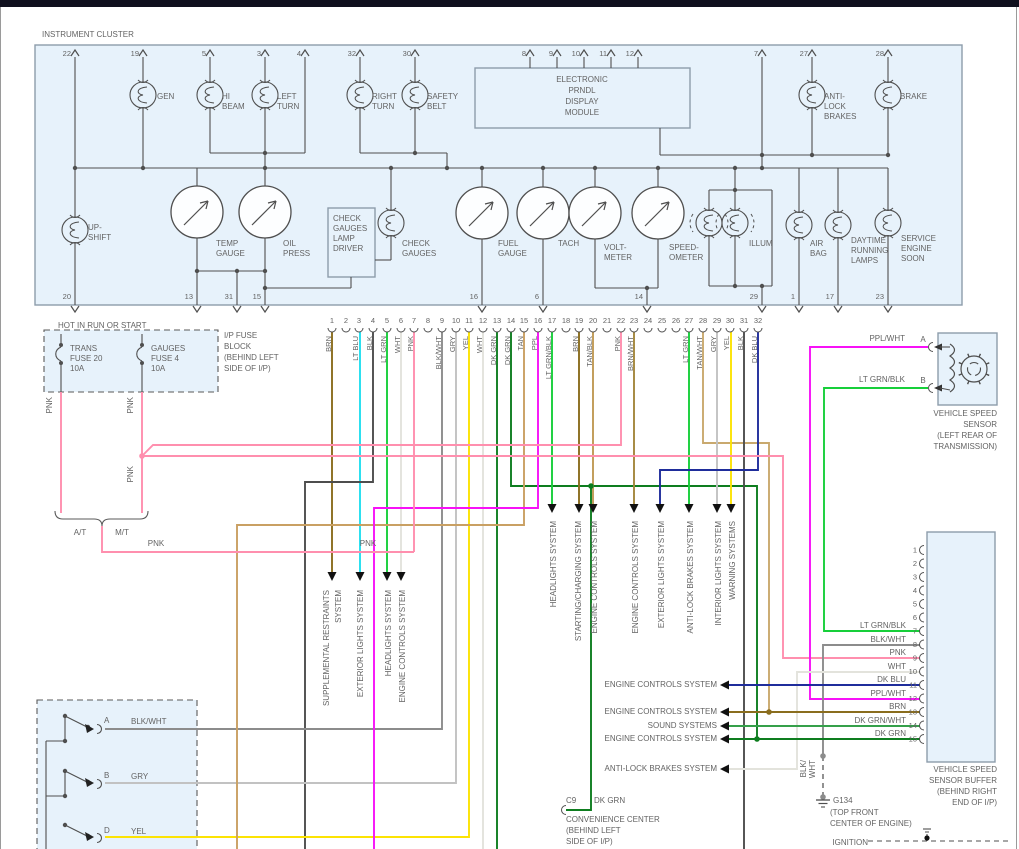 The width and height of the screenshot is (1019, 849). Describe the element at coordinates (915, 658) in the screenshot. I see `buffer-pin-number: 9` at that location.